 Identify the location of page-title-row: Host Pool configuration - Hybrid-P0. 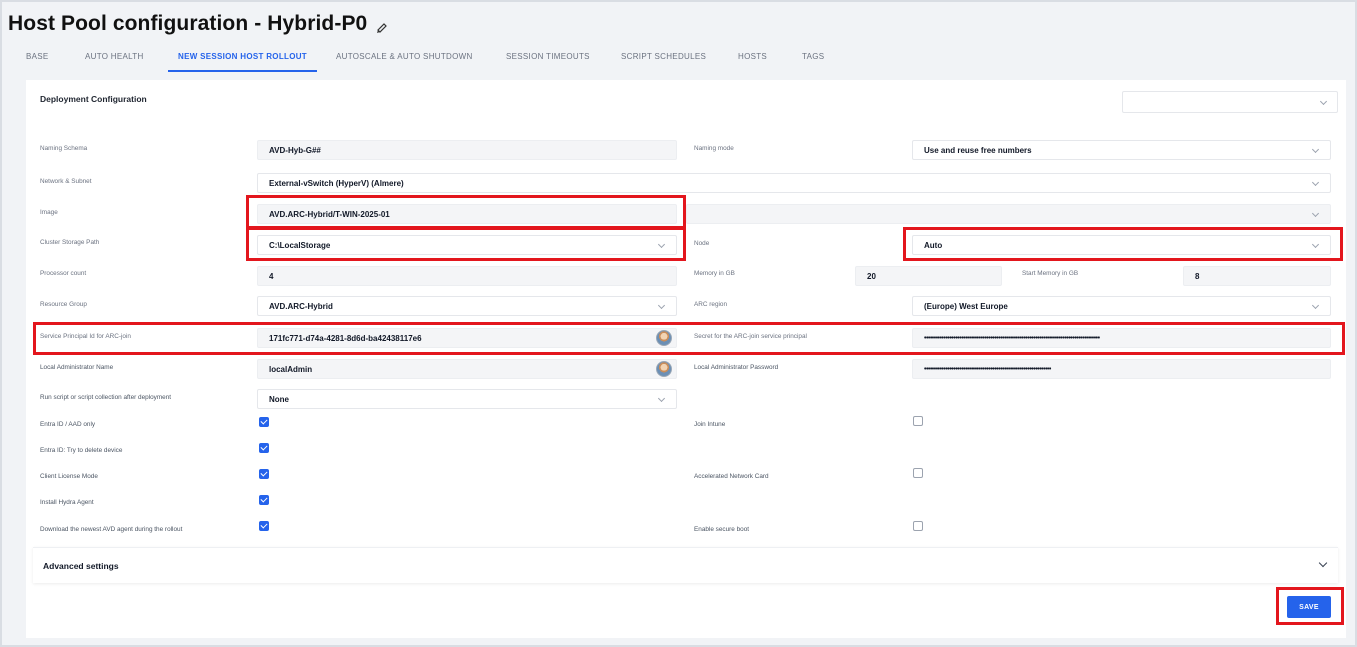
(198, 24).